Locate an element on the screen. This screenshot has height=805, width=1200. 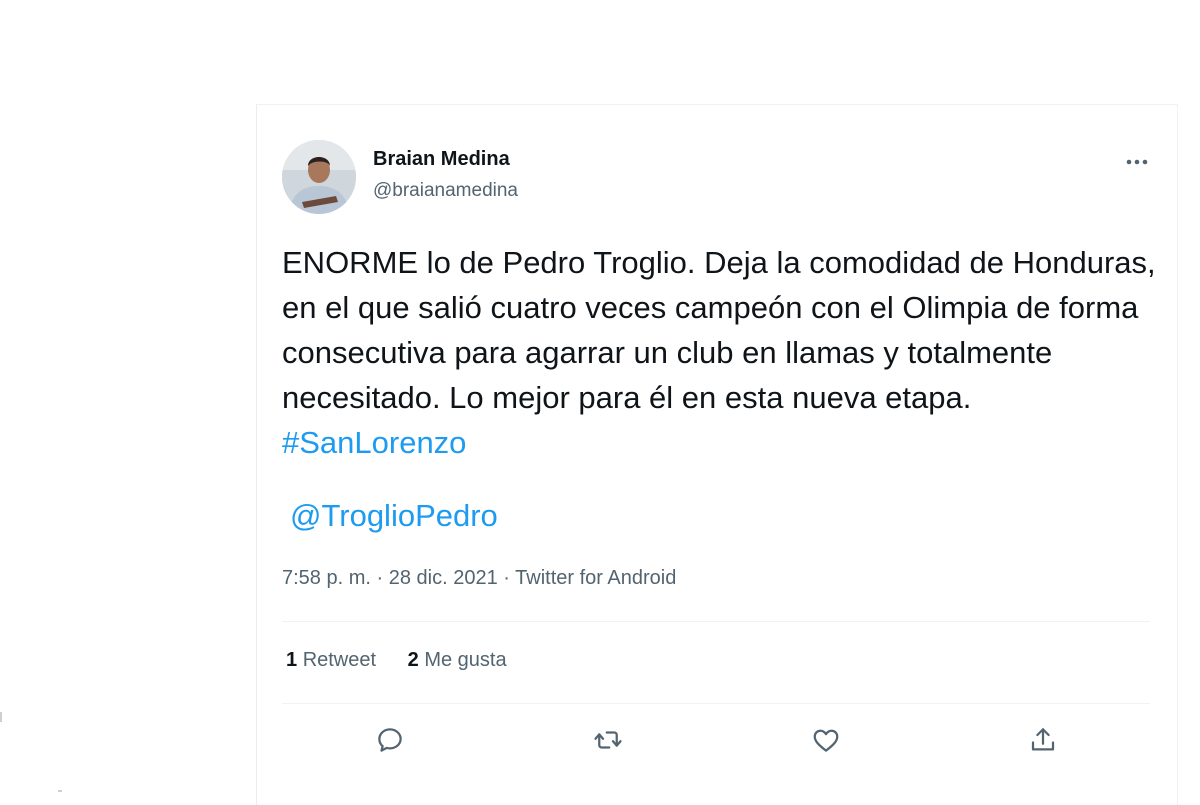
like-button is located at coordinates (826, 740).